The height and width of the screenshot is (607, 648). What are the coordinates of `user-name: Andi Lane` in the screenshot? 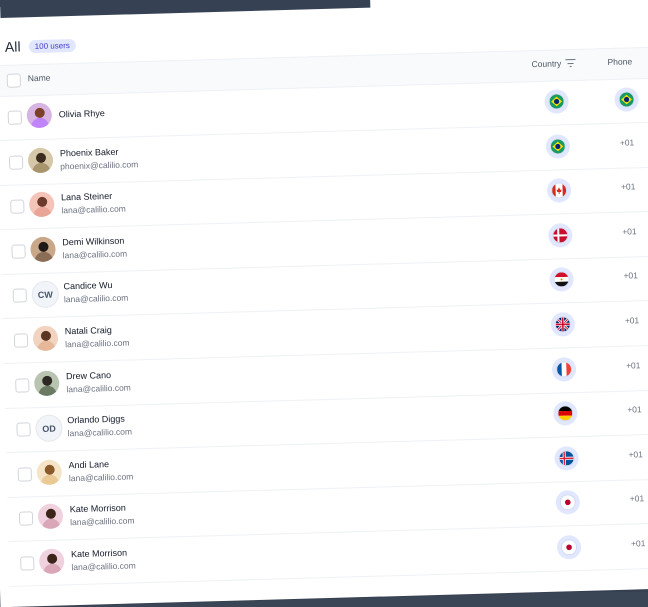 It's located at (89, 464).